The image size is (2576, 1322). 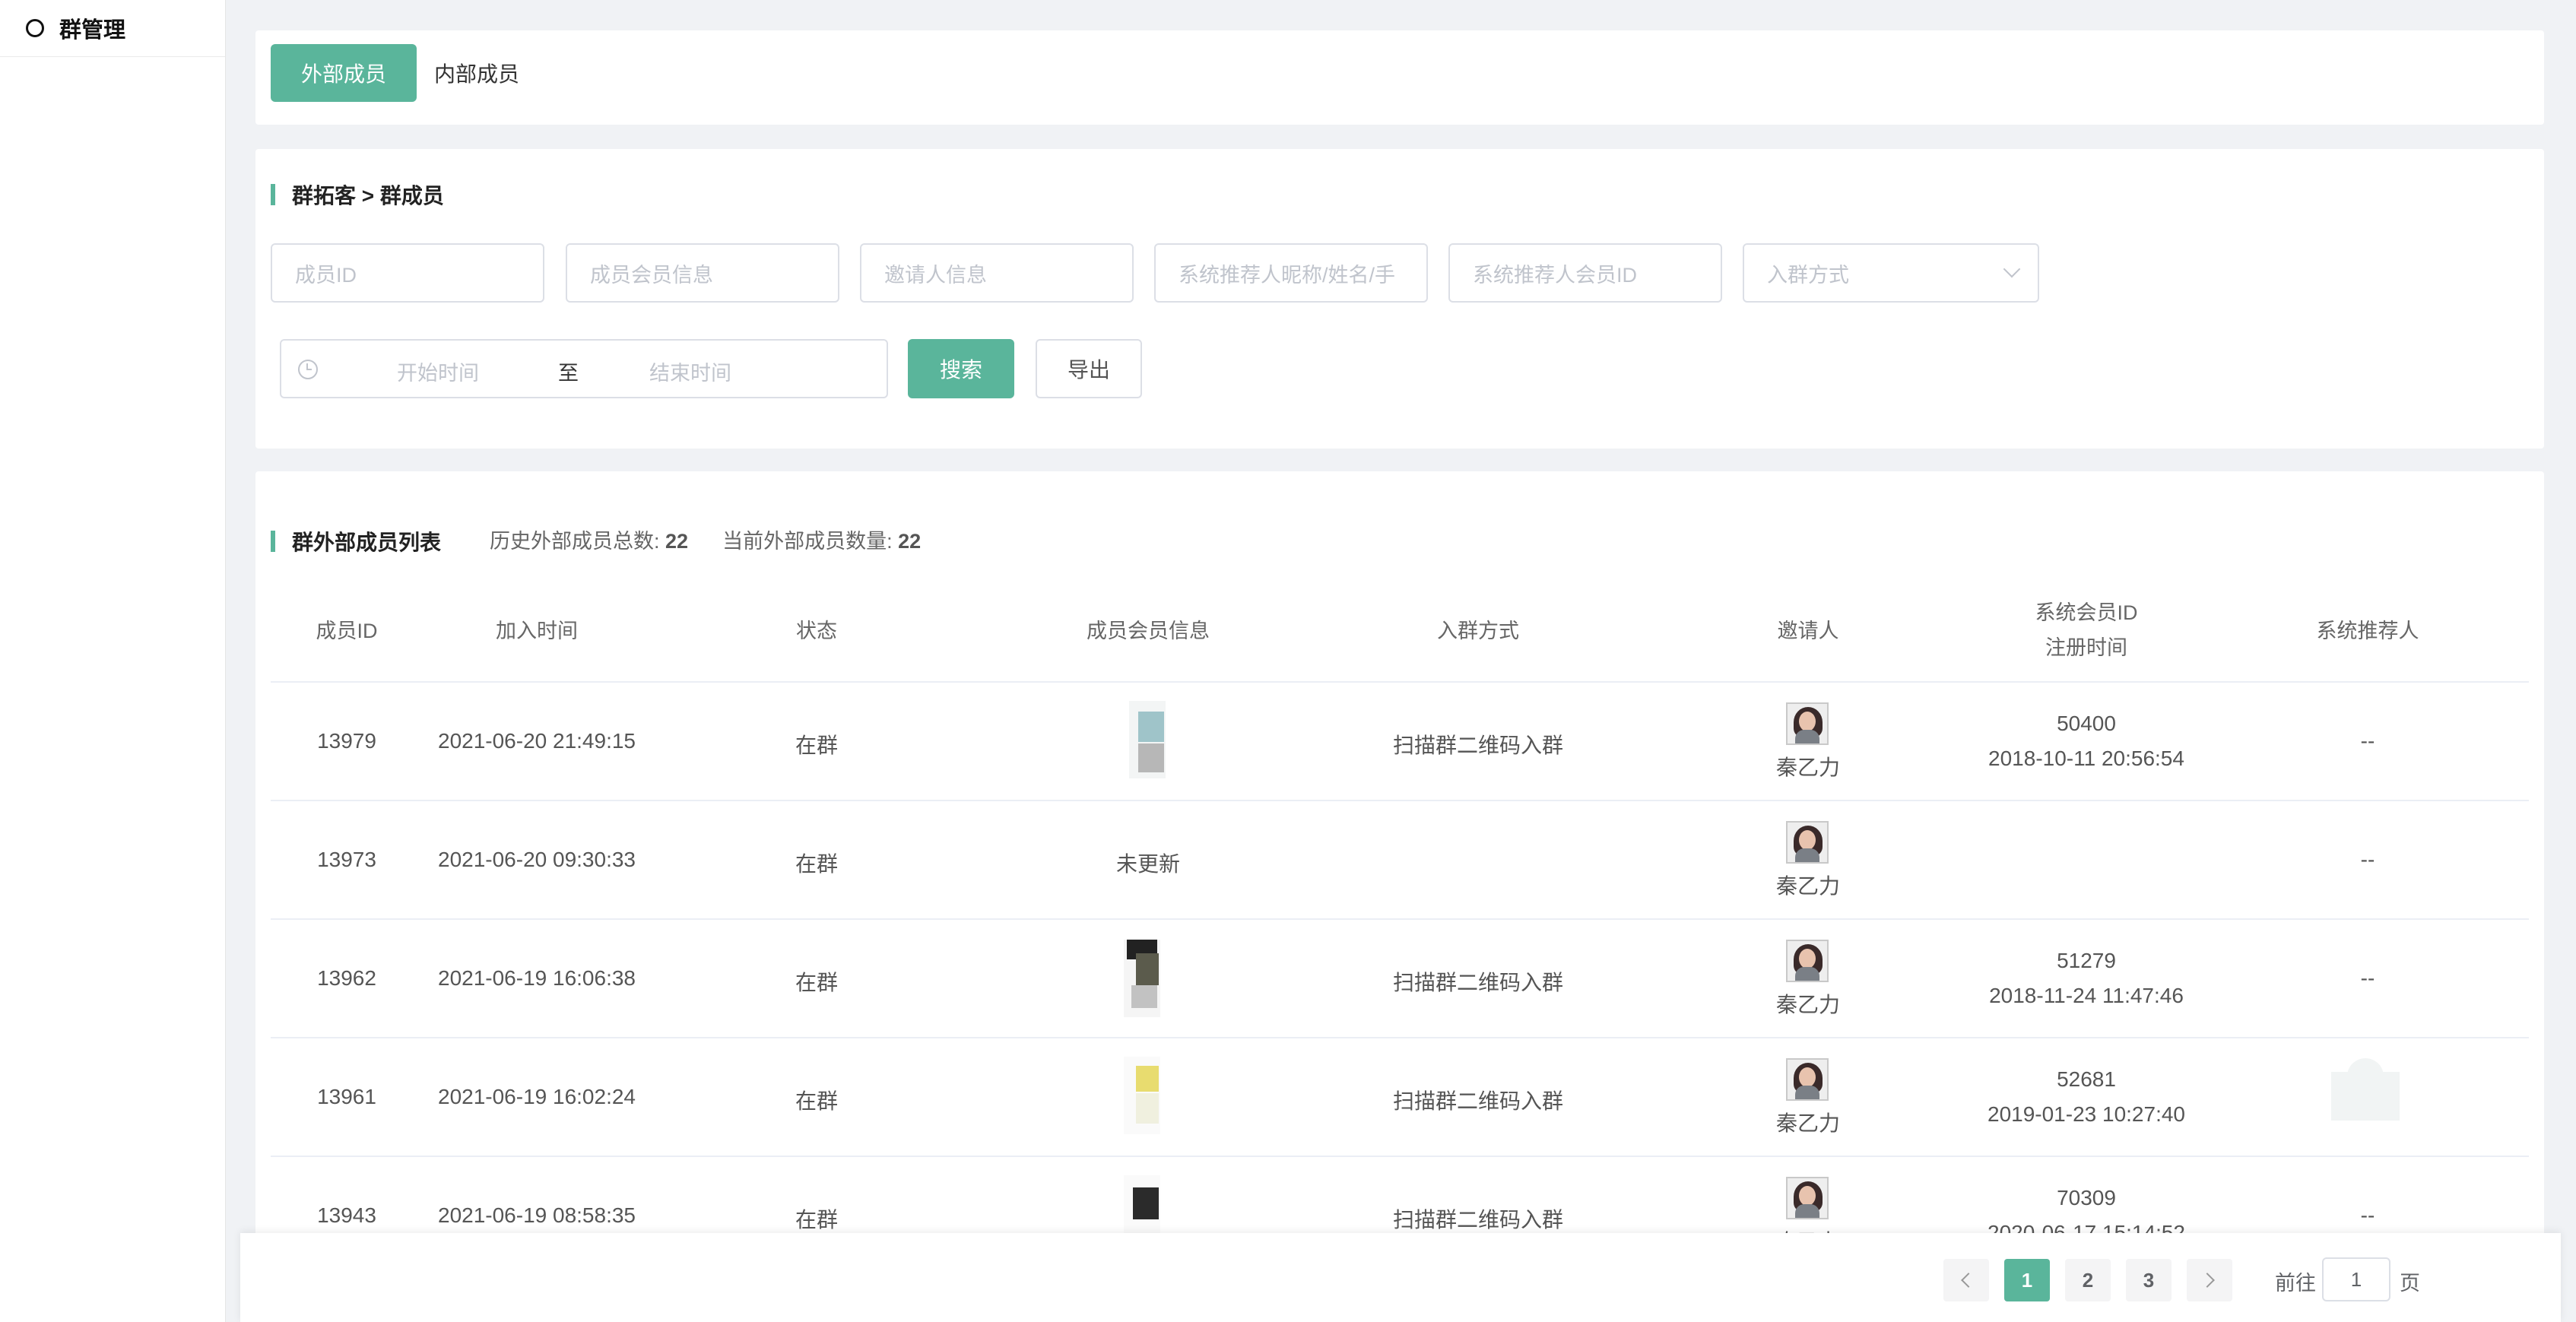 What do you see at coordinates (344, 73) in the screenshot?
I see `tab-external-members: 外部成员` at bounding box center [344, 73].